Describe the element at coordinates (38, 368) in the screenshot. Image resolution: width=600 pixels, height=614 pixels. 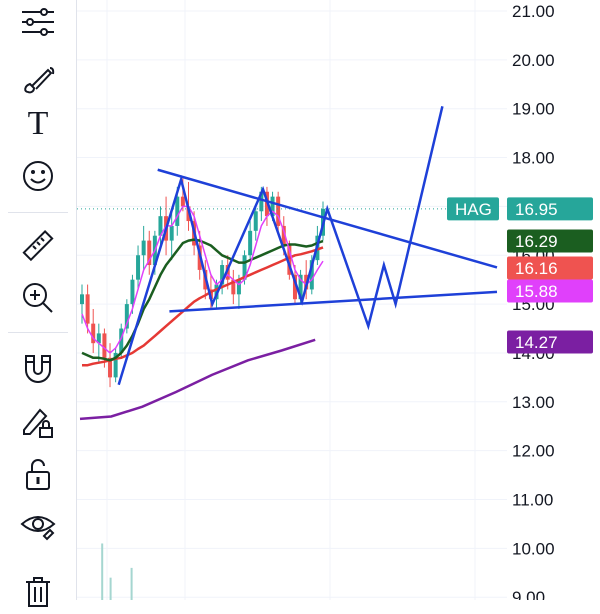
I see `magnet-icon` at that location.